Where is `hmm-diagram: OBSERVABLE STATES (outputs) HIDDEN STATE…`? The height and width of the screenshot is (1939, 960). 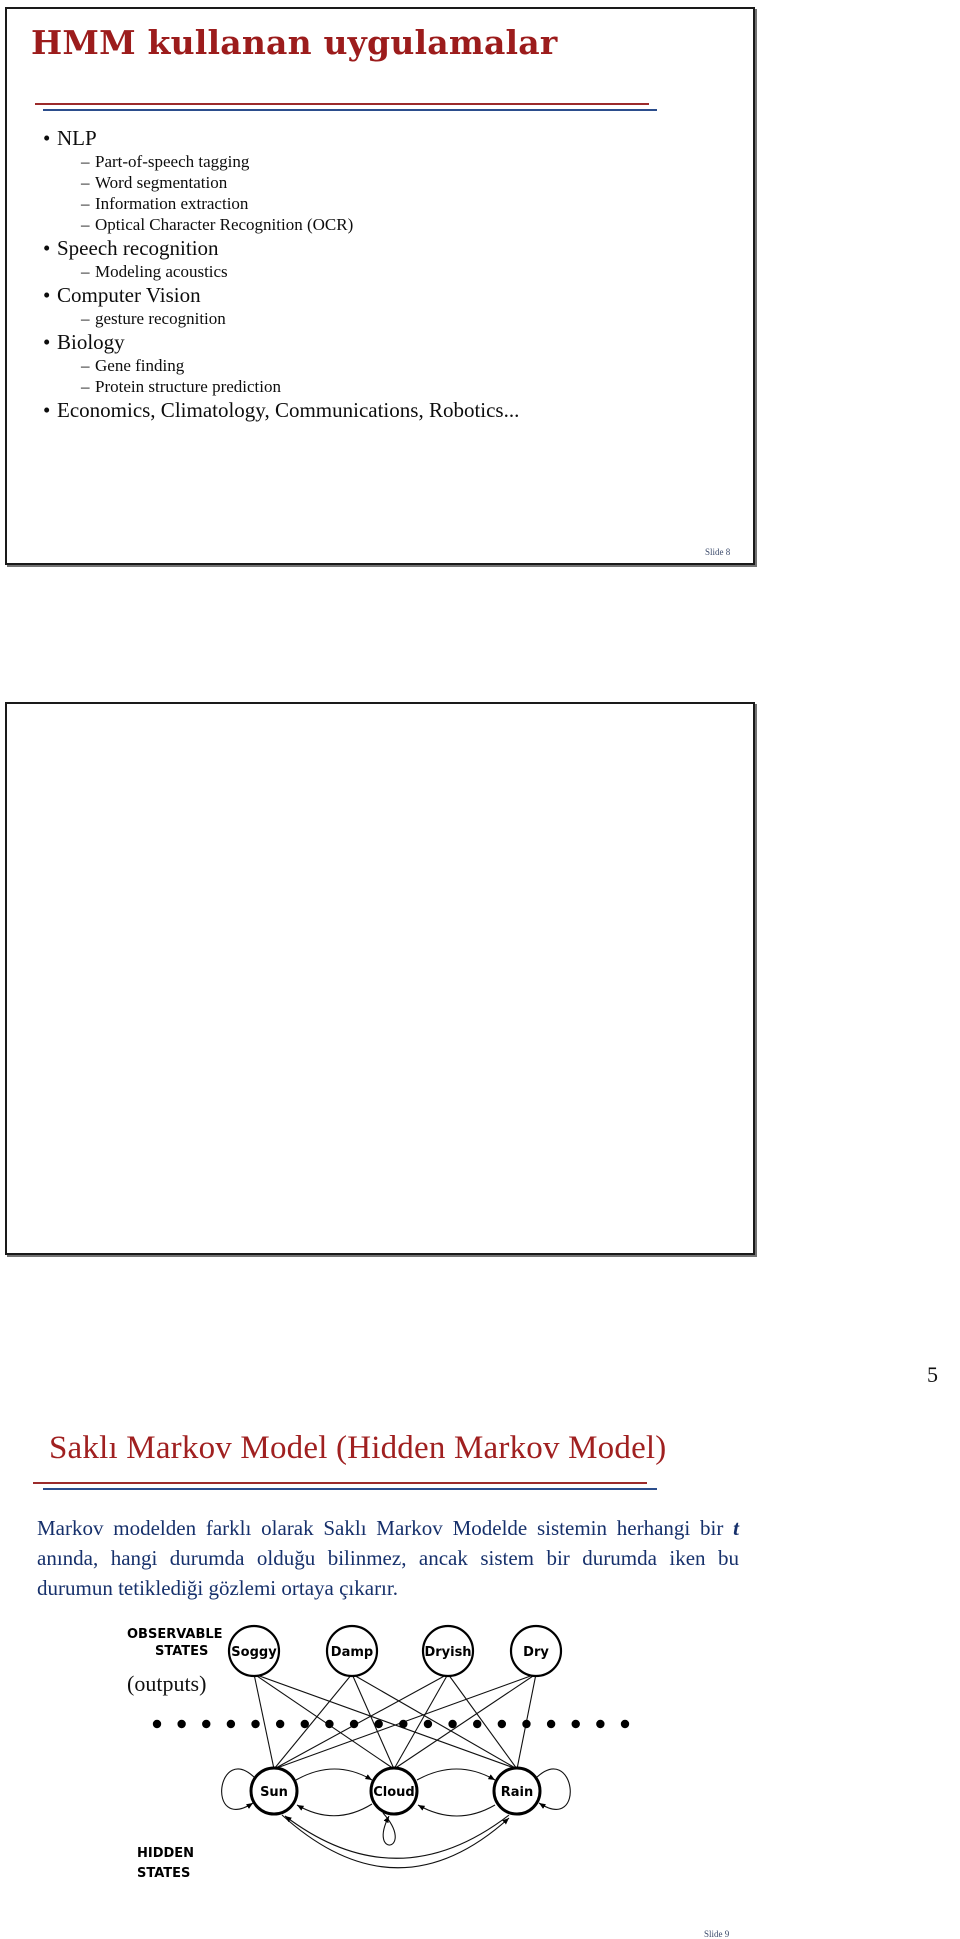 hmm-diagram: OBSERVABLE STATES (outputs) HIDDEN STATE… is located at coordinates (382, 1774).